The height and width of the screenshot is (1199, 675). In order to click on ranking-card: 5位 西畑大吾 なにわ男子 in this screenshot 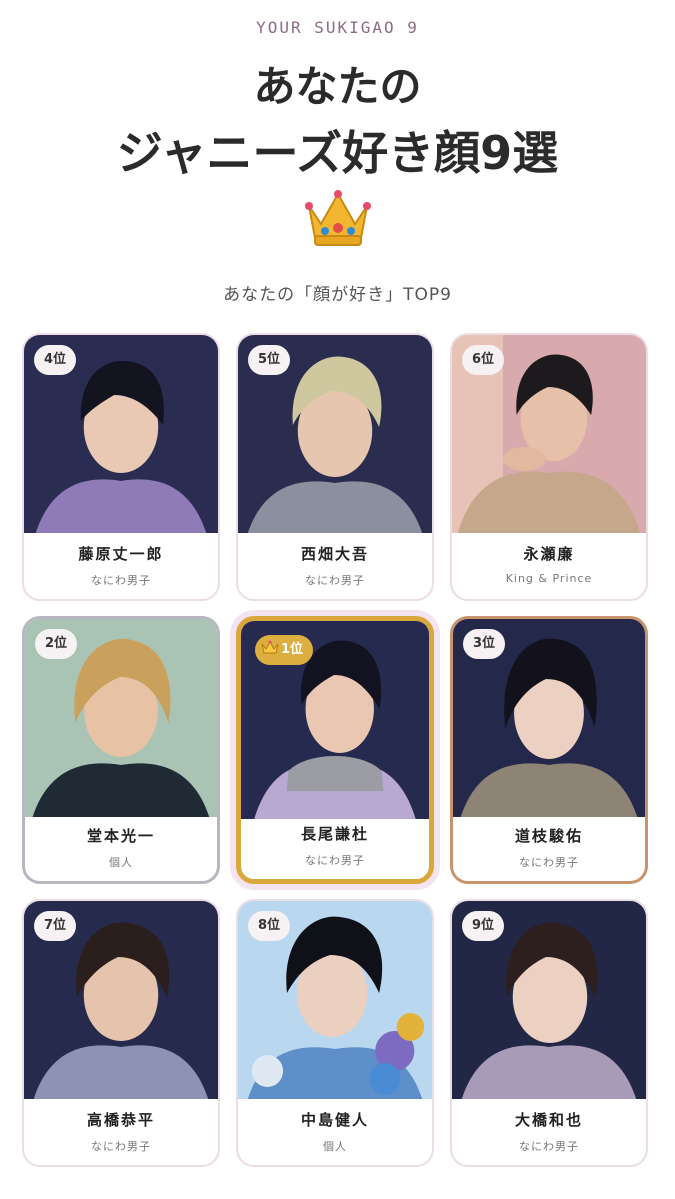, I will do `click(335, 467)`.